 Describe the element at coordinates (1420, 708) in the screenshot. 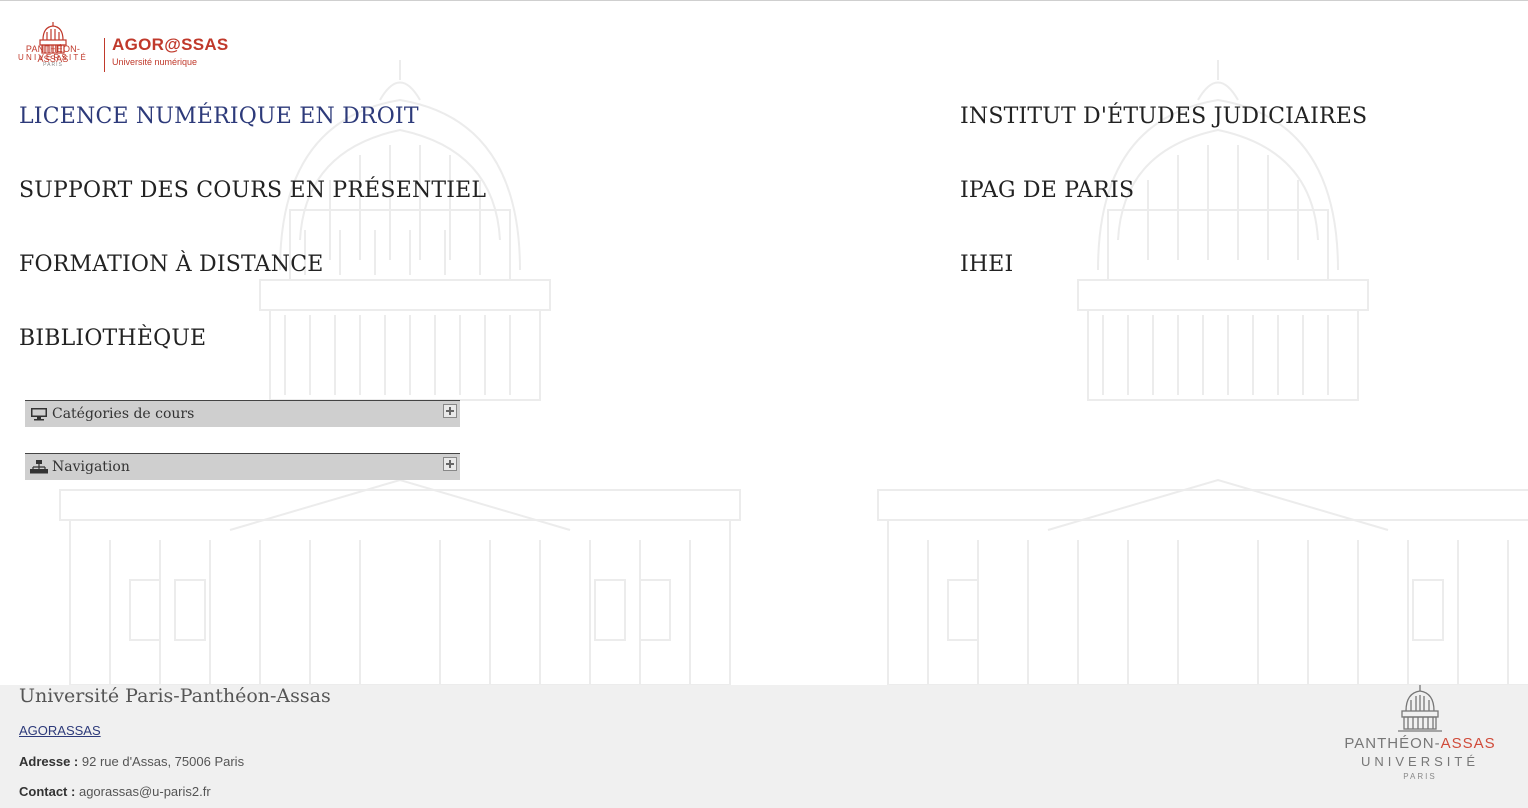

I see `pantheon-dome-icon` at that location.